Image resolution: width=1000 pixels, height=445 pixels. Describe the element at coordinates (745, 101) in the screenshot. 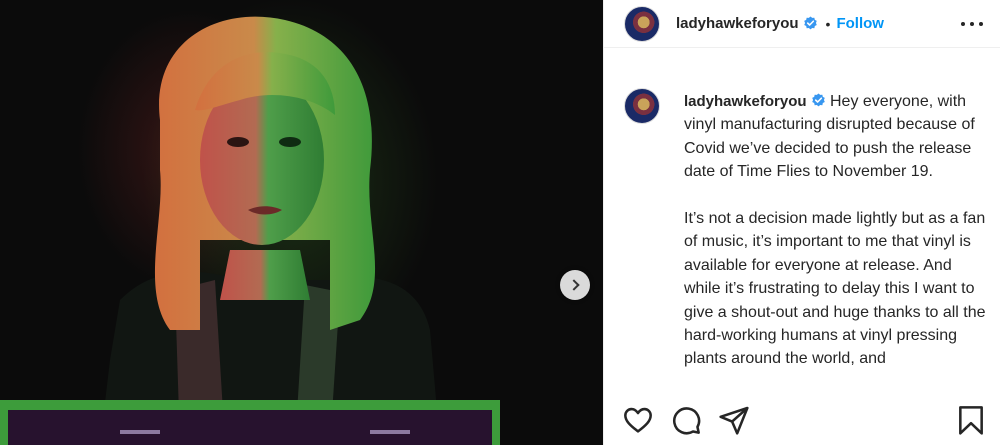

I see `caption-username: ladyhawkeforyou` at that location.